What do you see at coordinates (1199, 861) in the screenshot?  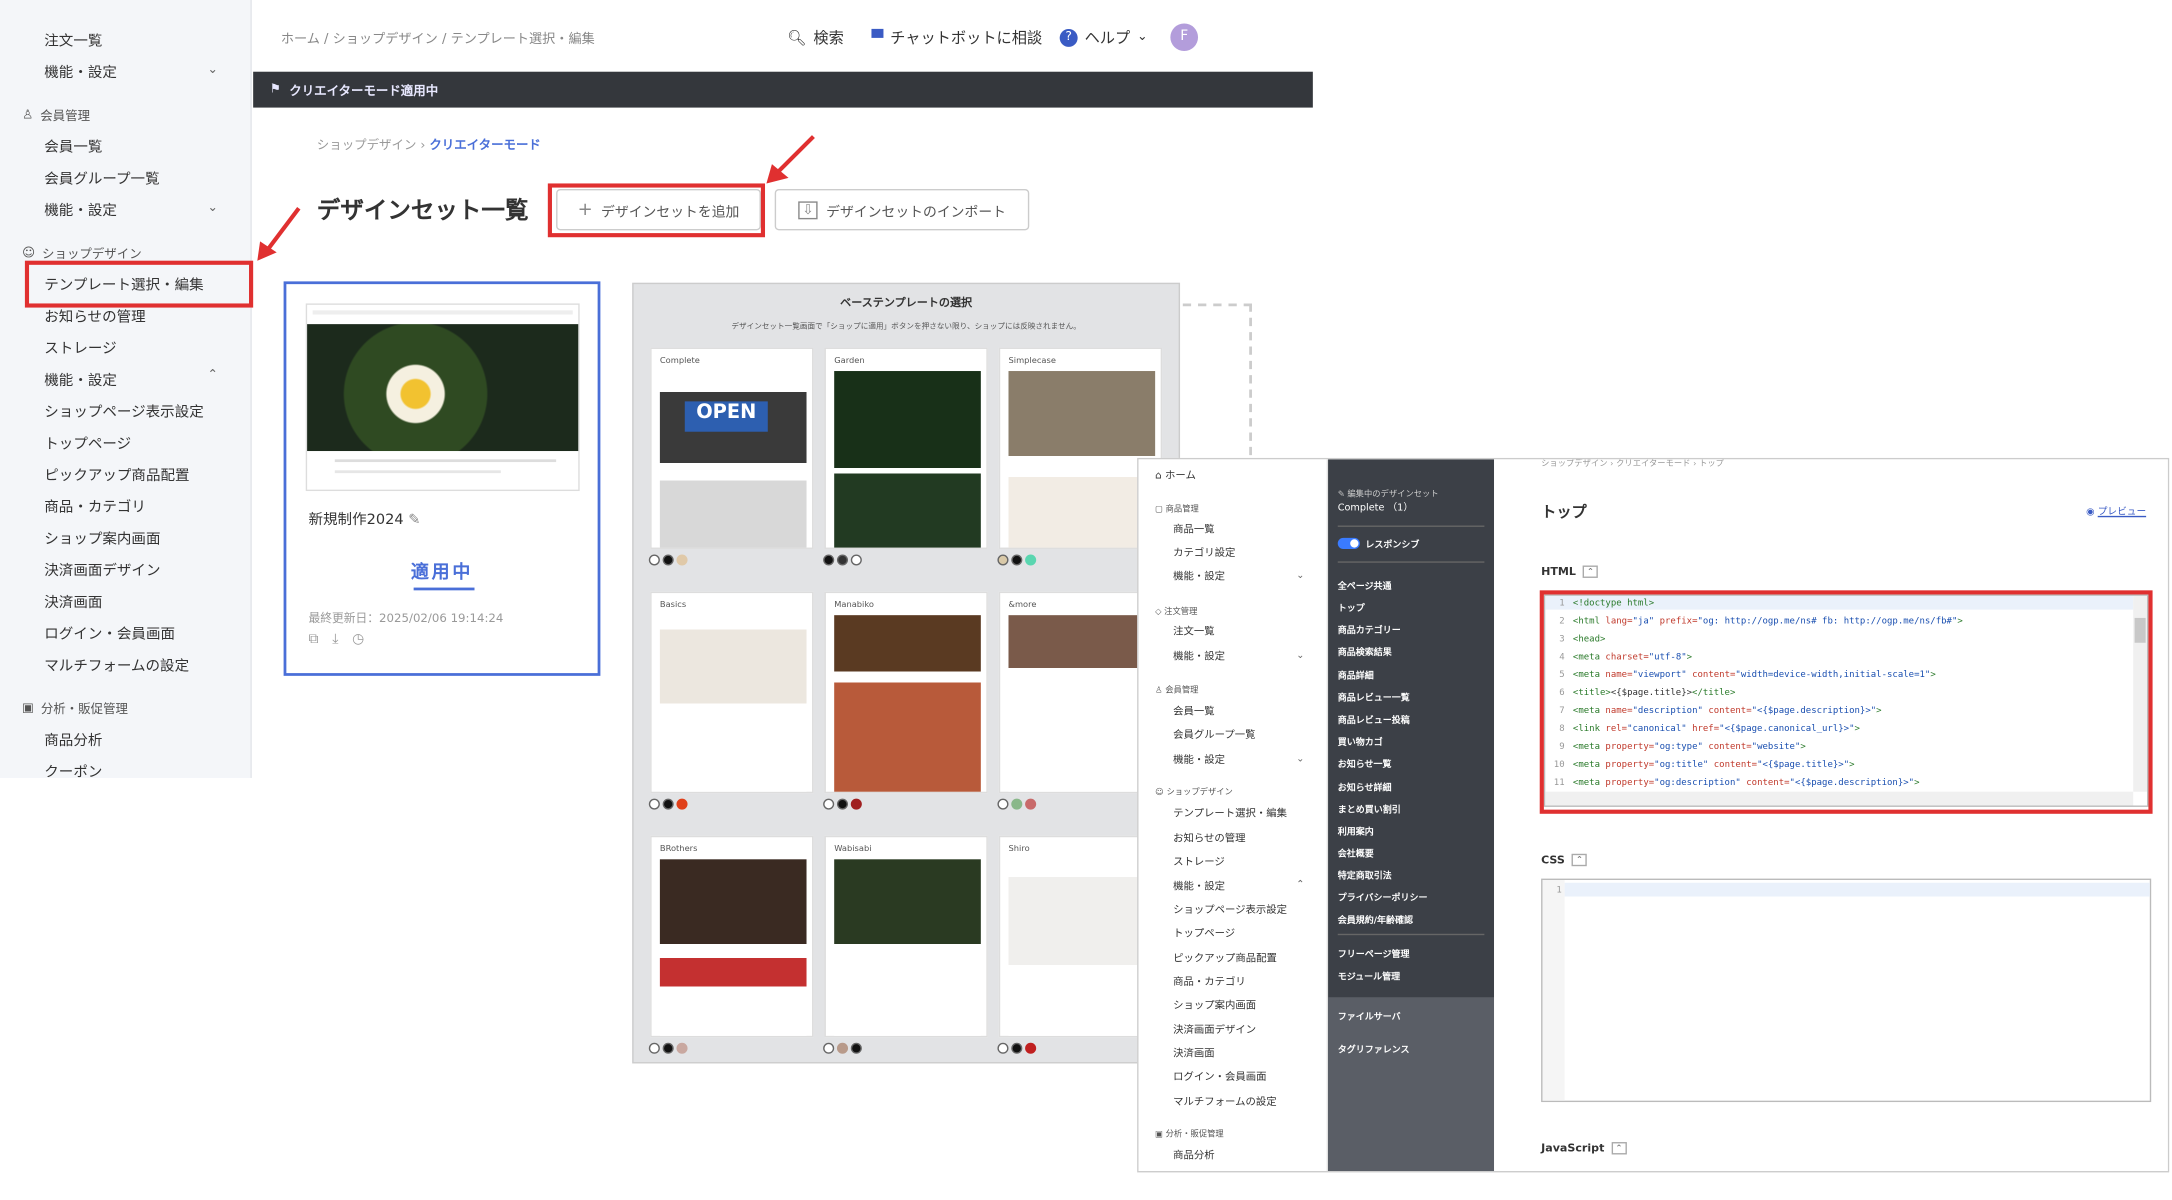 I see `nav-item: ストレージ` at bounding box center [1199, 861].